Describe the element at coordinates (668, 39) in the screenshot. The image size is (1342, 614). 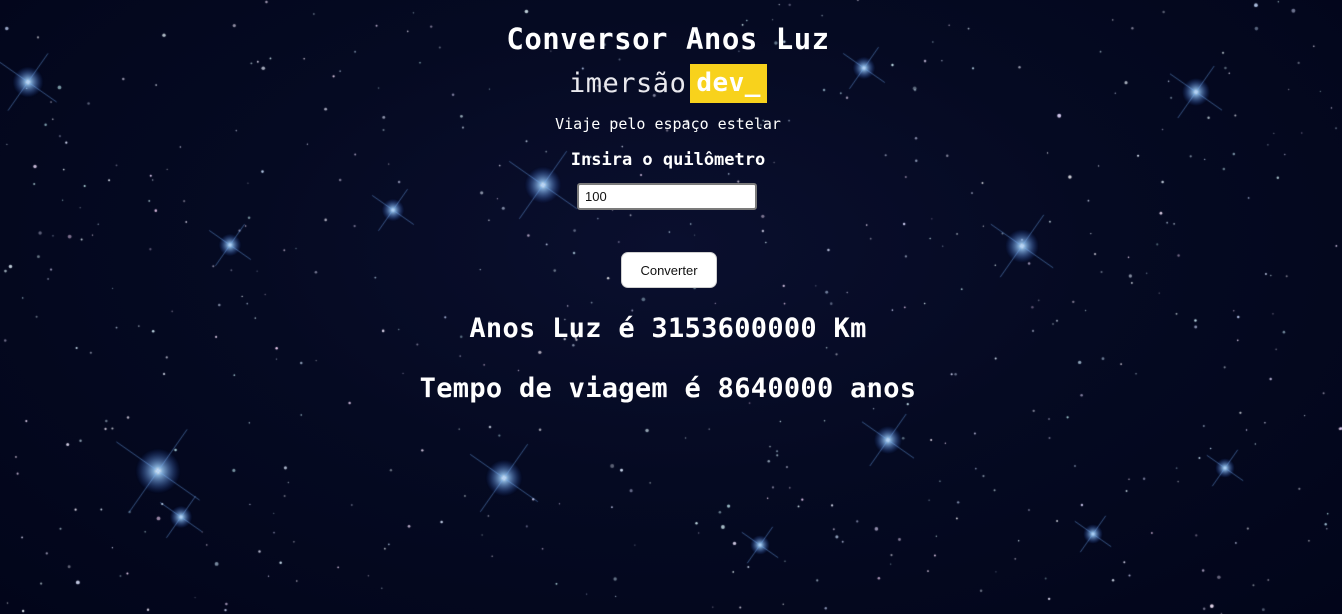
I see `page-title: Conversor Anos Luz` at that location.